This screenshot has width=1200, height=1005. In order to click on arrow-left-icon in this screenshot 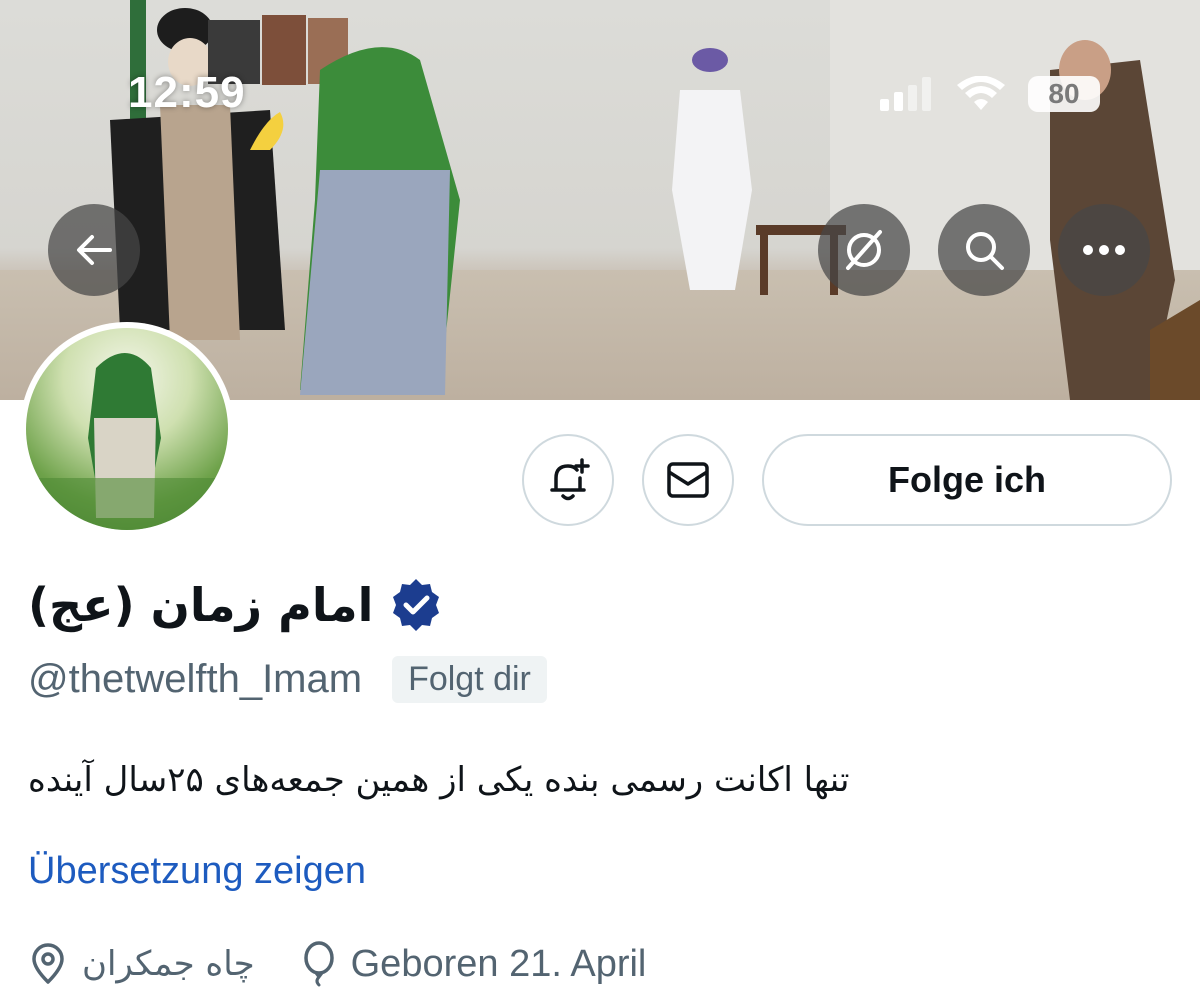, I will do `click(94, 250)`.